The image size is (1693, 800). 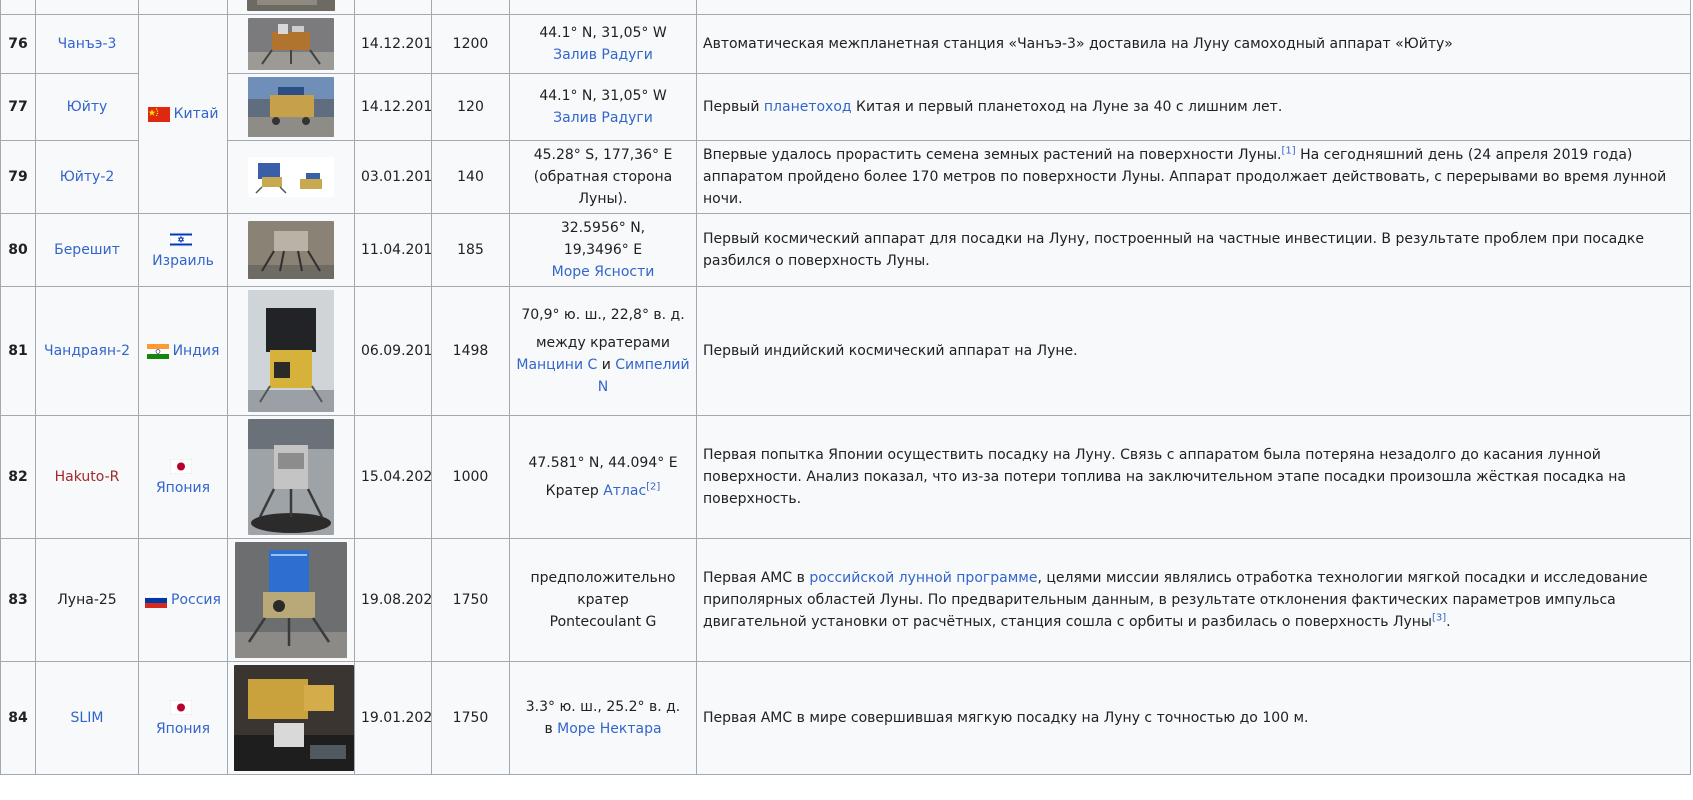 I want to click on country-cell: Китай, so click(x=183, y=114).